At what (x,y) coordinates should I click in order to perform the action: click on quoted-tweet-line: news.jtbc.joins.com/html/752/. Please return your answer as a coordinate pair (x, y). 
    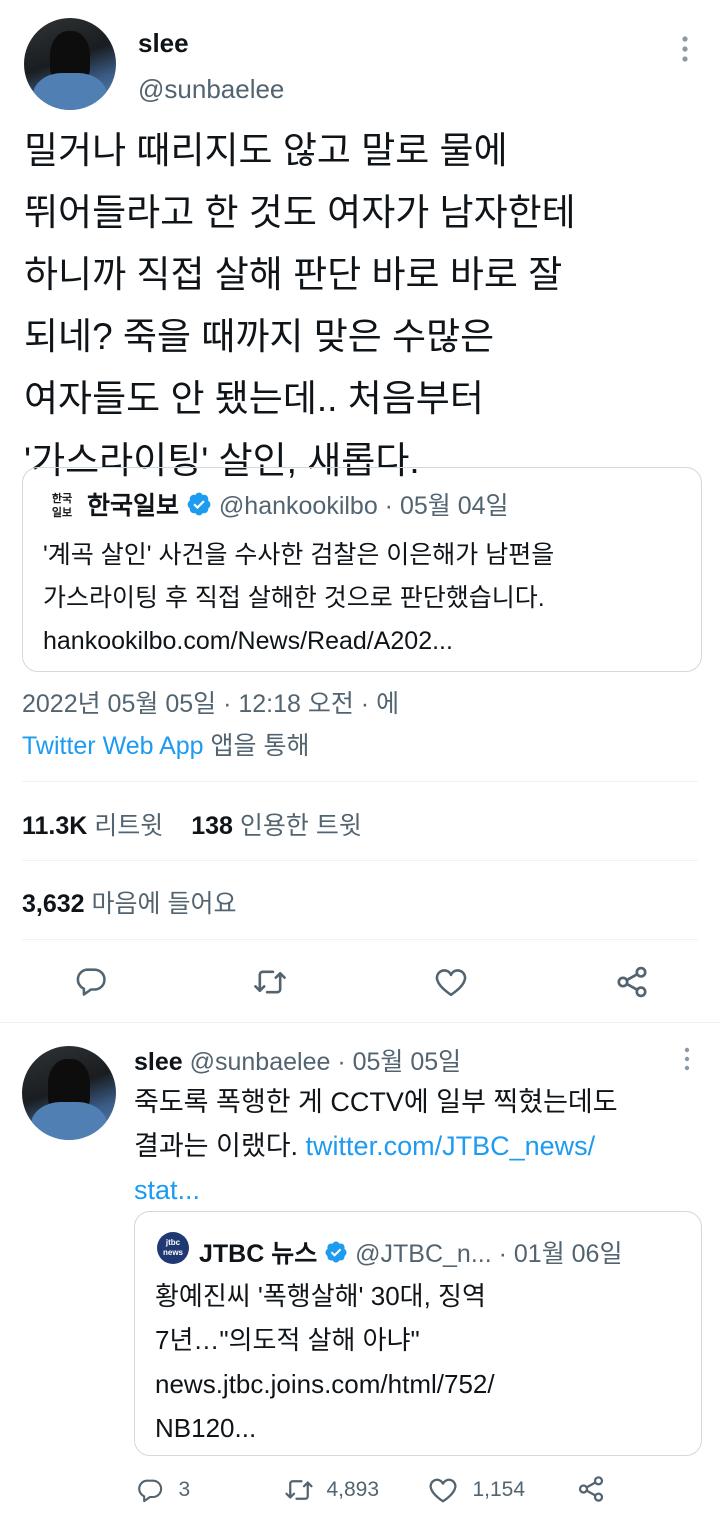
    Looking at the image, I should click on (325, 1384).